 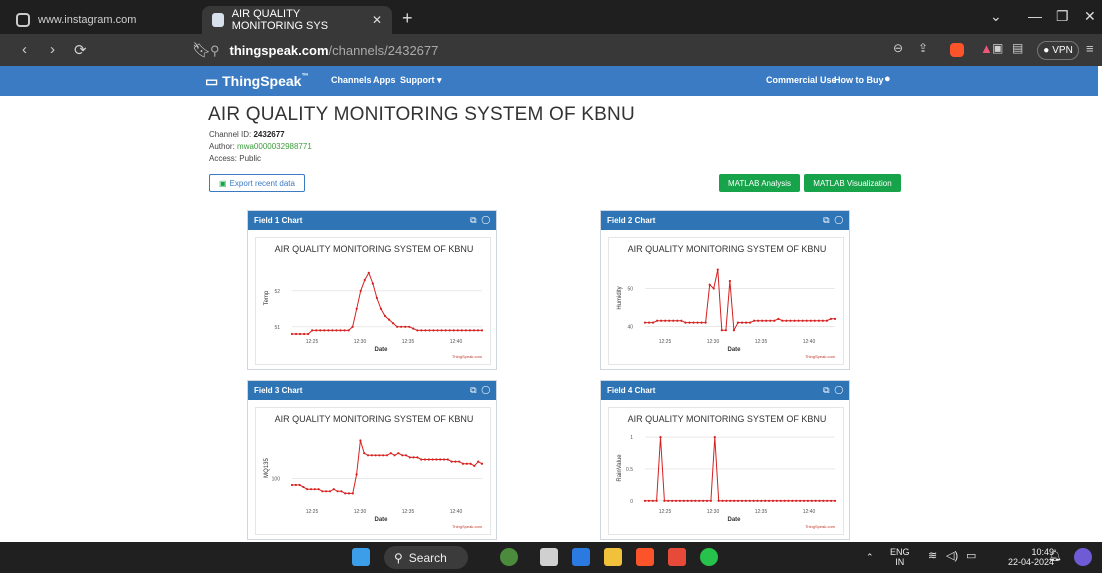 I want to click on x-tick-label: 12:35, so click(x=761, y=342).